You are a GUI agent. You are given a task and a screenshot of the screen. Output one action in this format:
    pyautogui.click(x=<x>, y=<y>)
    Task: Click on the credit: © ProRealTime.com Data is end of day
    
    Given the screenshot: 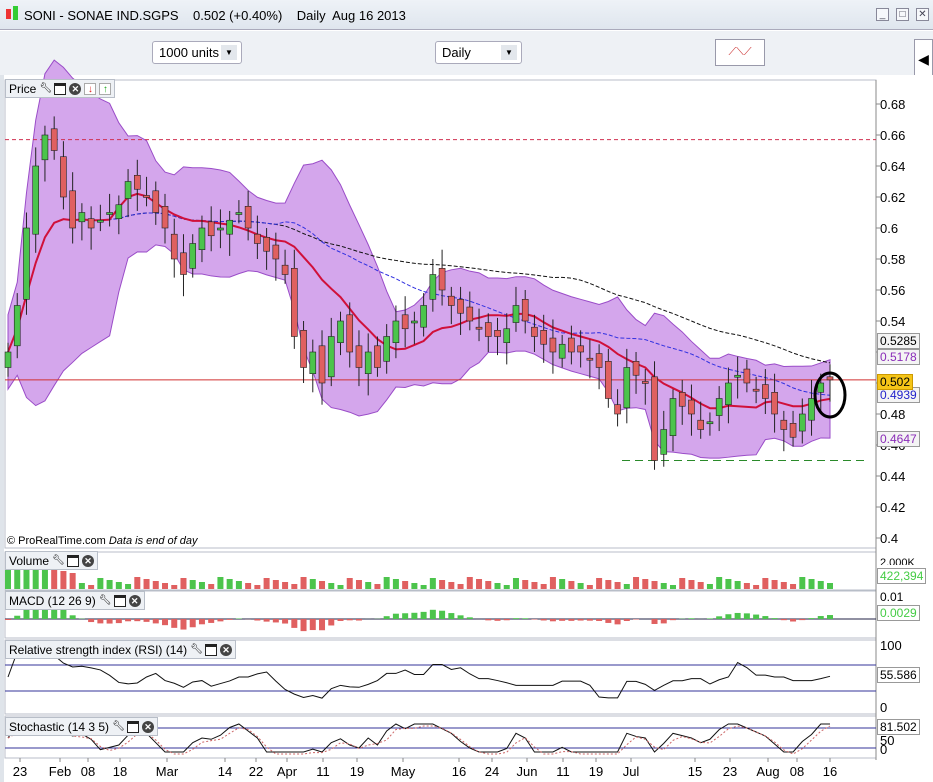 What is the action you would take?
    pyautogui.click(x=102, y=541)
    